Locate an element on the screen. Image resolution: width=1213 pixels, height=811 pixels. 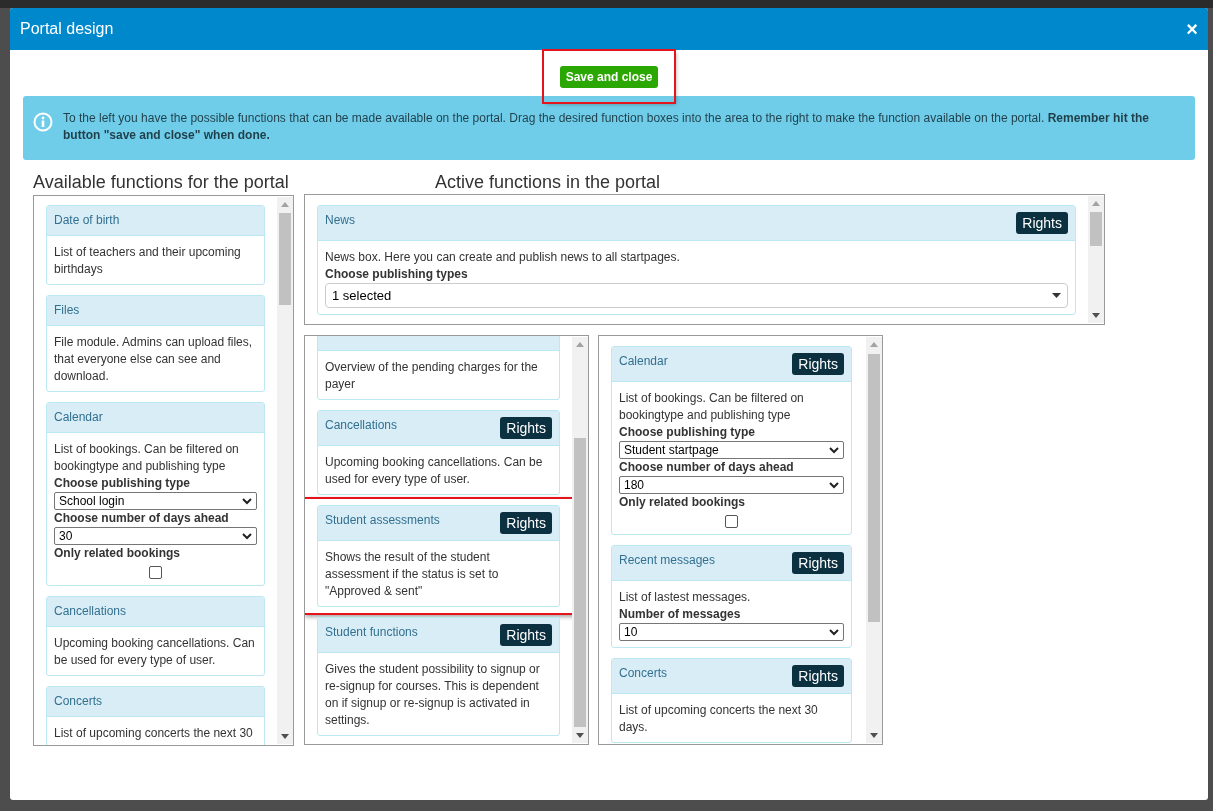
card-title: Recent messages is located at coordinates (667, 560).